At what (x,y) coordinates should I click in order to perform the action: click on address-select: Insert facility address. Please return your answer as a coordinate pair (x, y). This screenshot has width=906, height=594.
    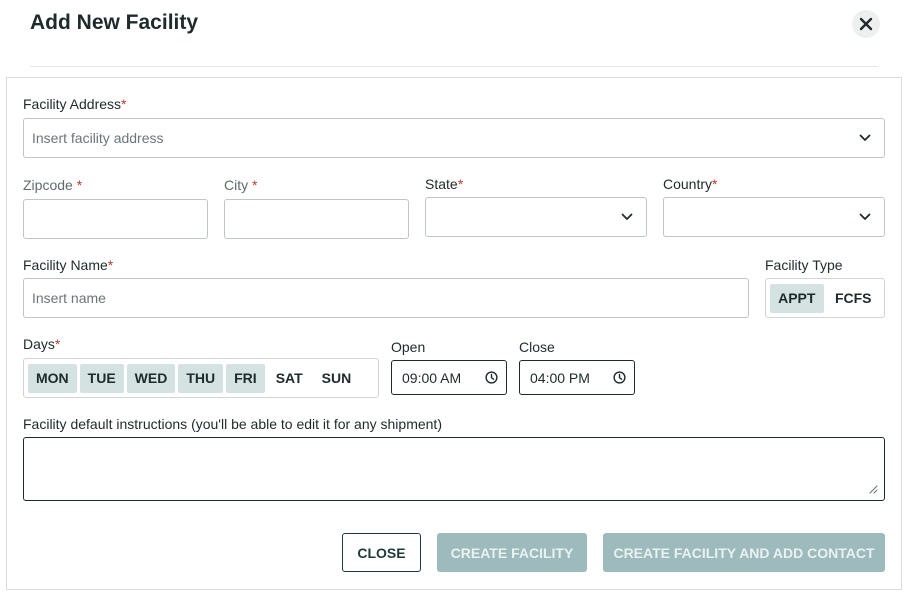
    Looking at the image, I should click on (454, 138).